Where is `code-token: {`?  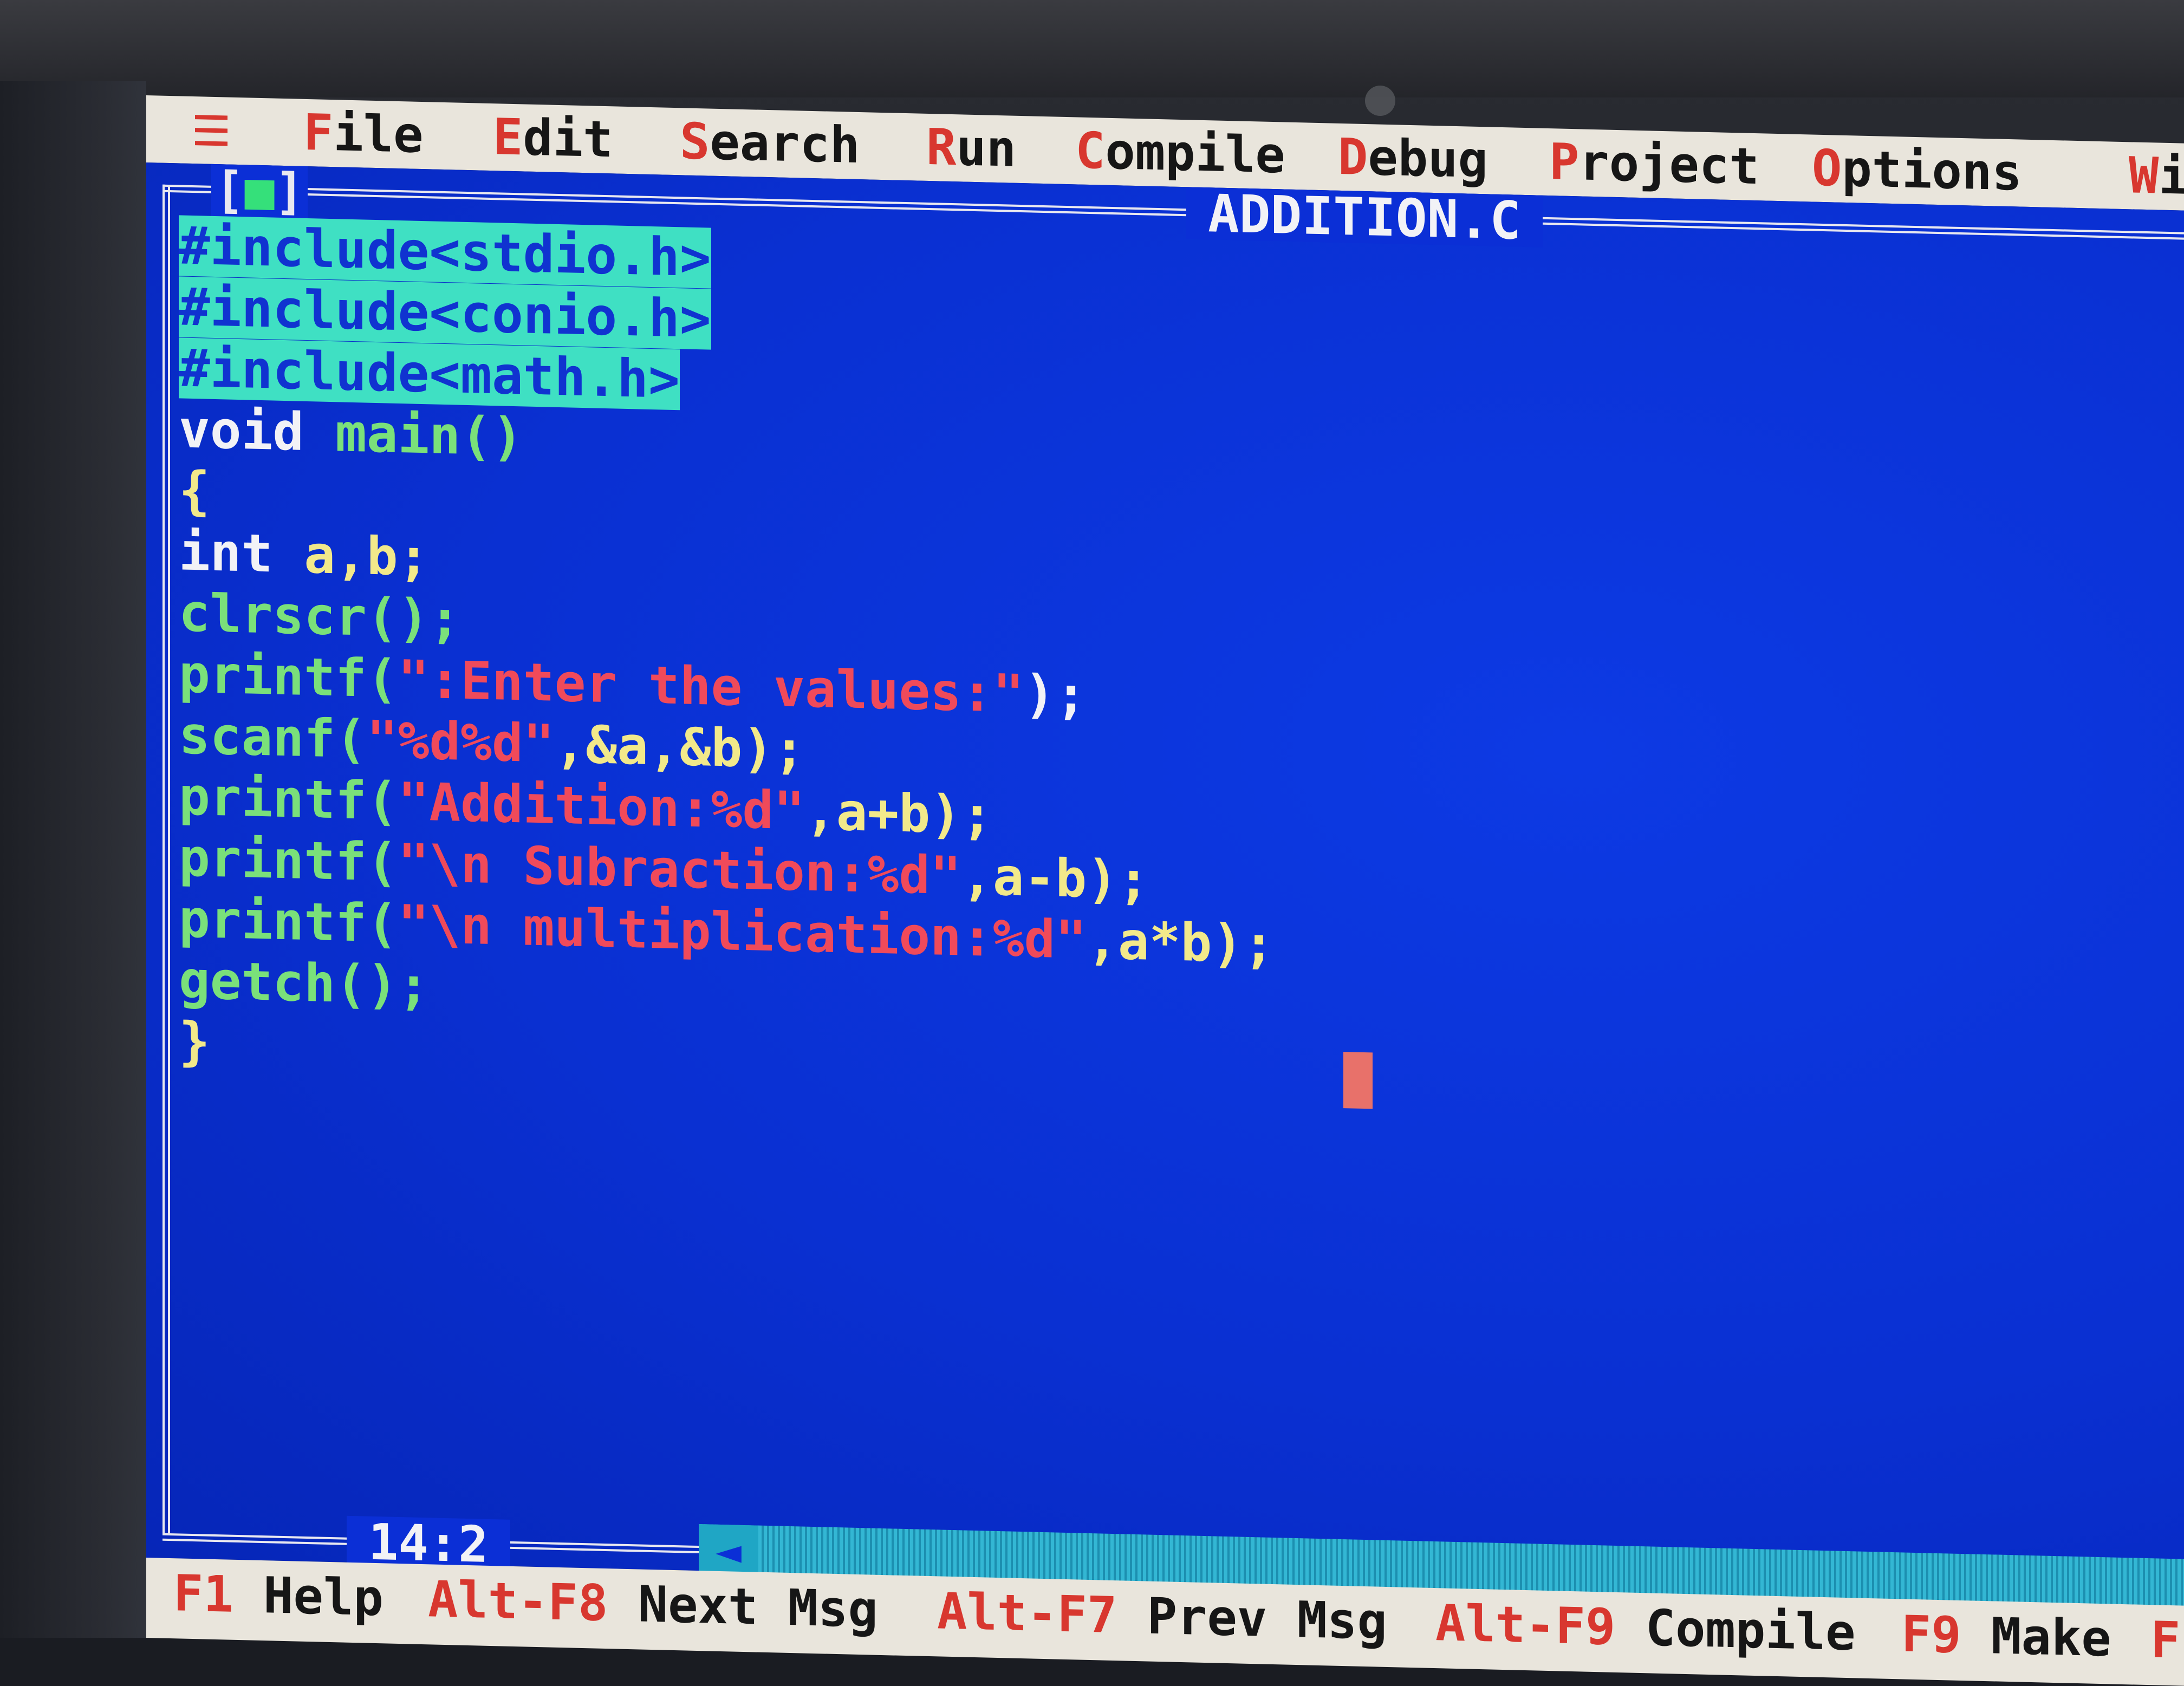
code-token: { is located at coordinates (194, 491).